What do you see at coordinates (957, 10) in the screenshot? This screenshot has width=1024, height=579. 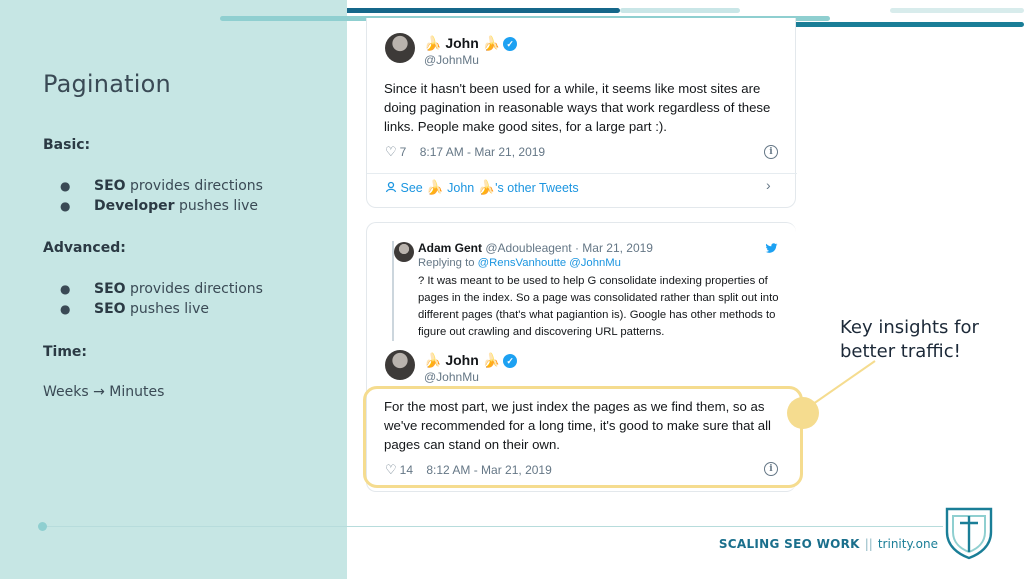 I see `top-bar-pale-right` at bounding box center [957, 10].